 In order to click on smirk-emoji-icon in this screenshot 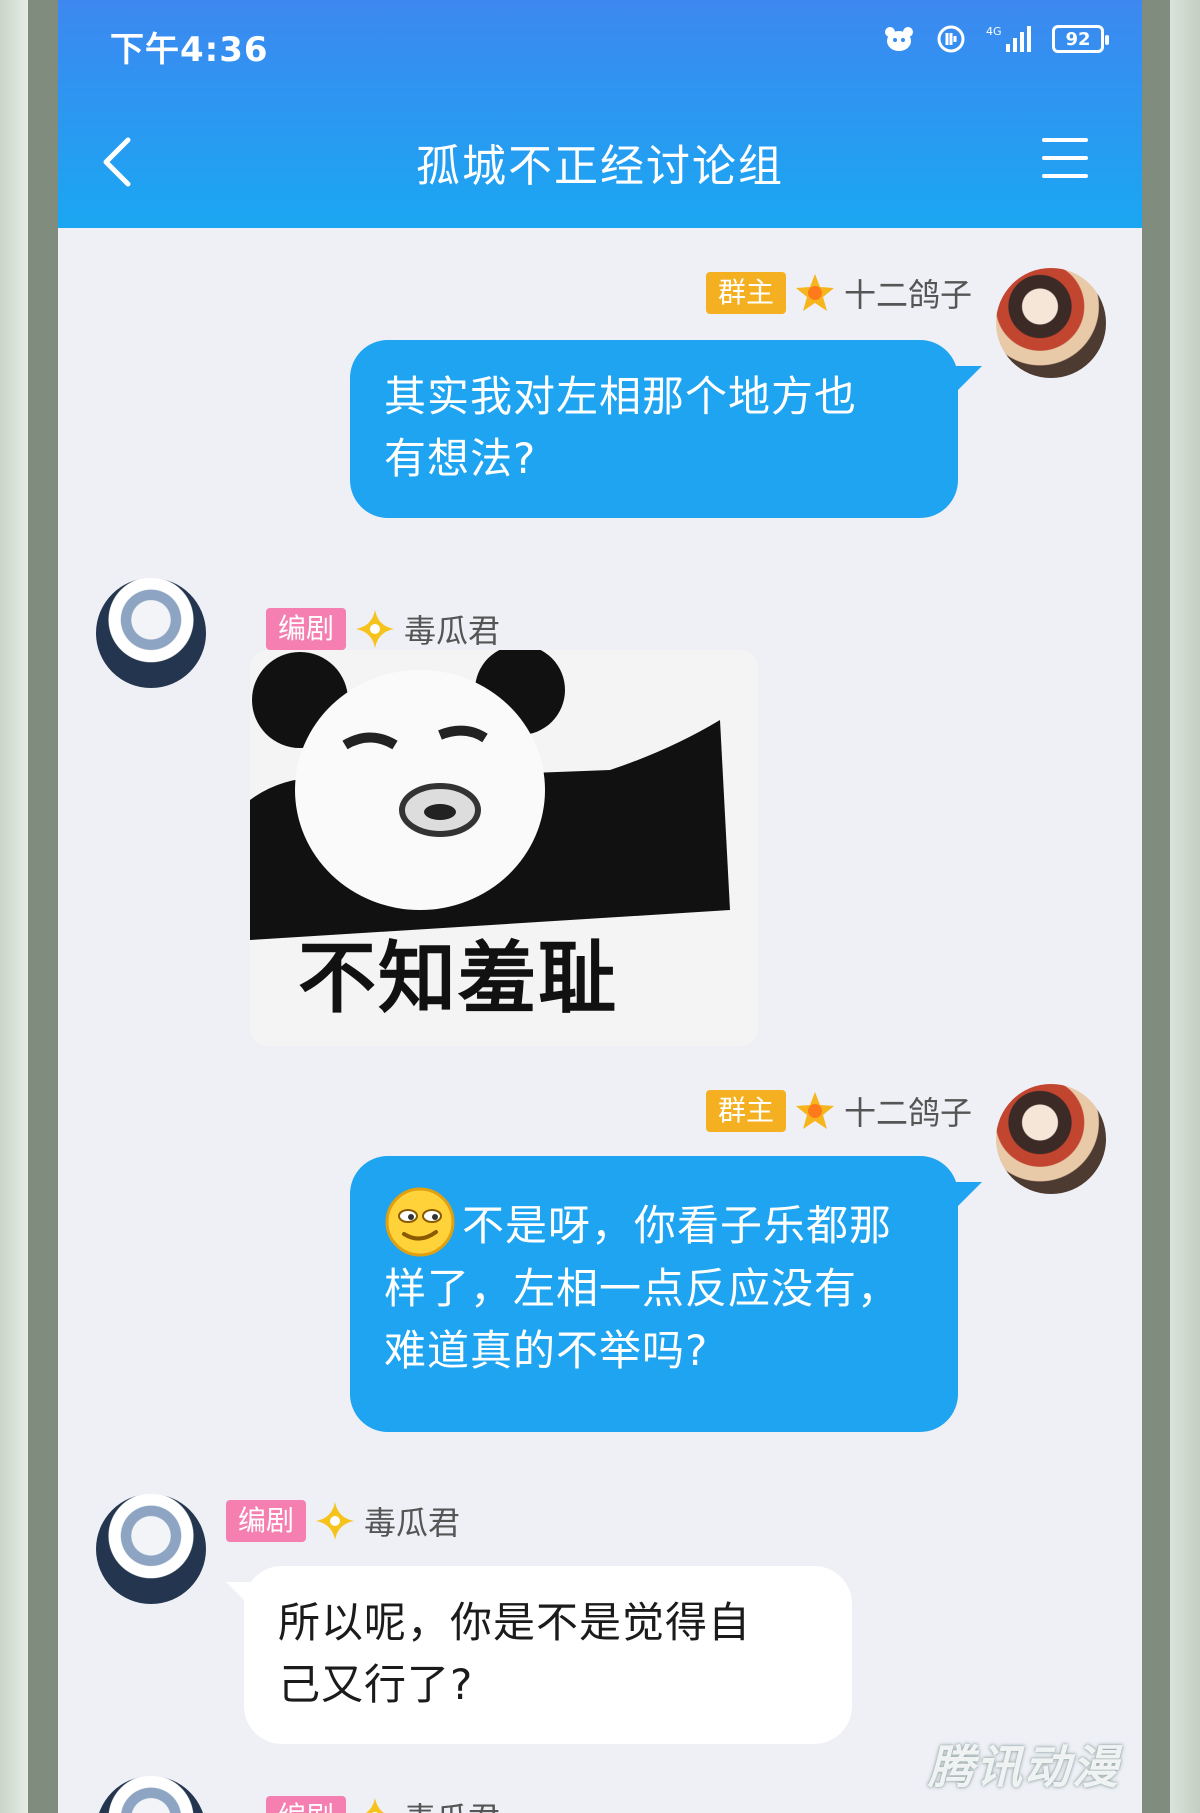, I will do `click(420, 1222)`.